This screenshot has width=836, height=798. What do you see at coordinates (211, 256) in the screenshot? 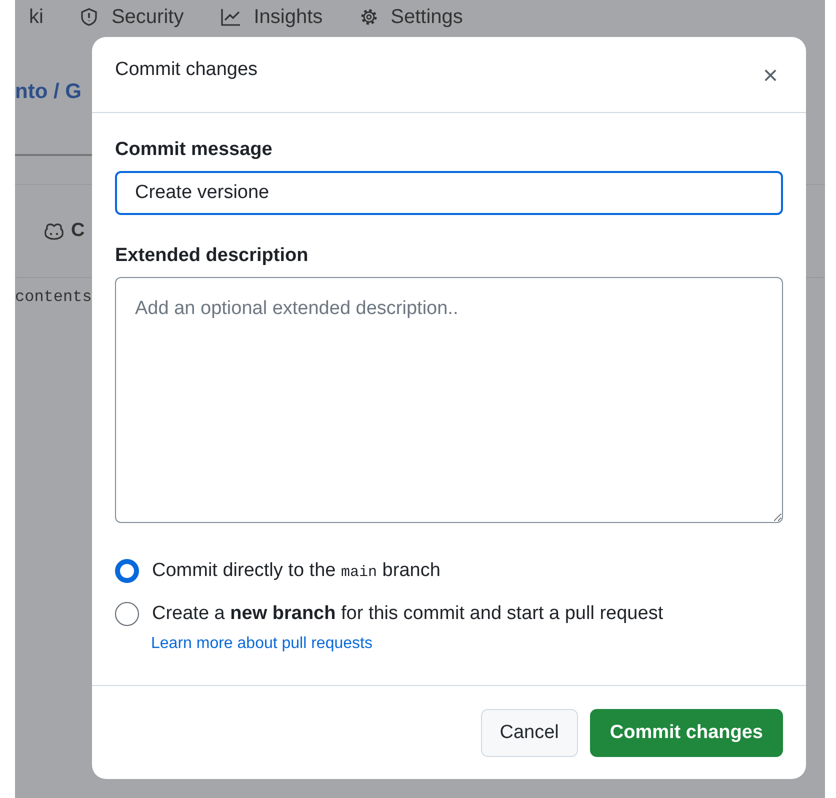
I see `field-label: Extended description` at bounding box center [211, 256].